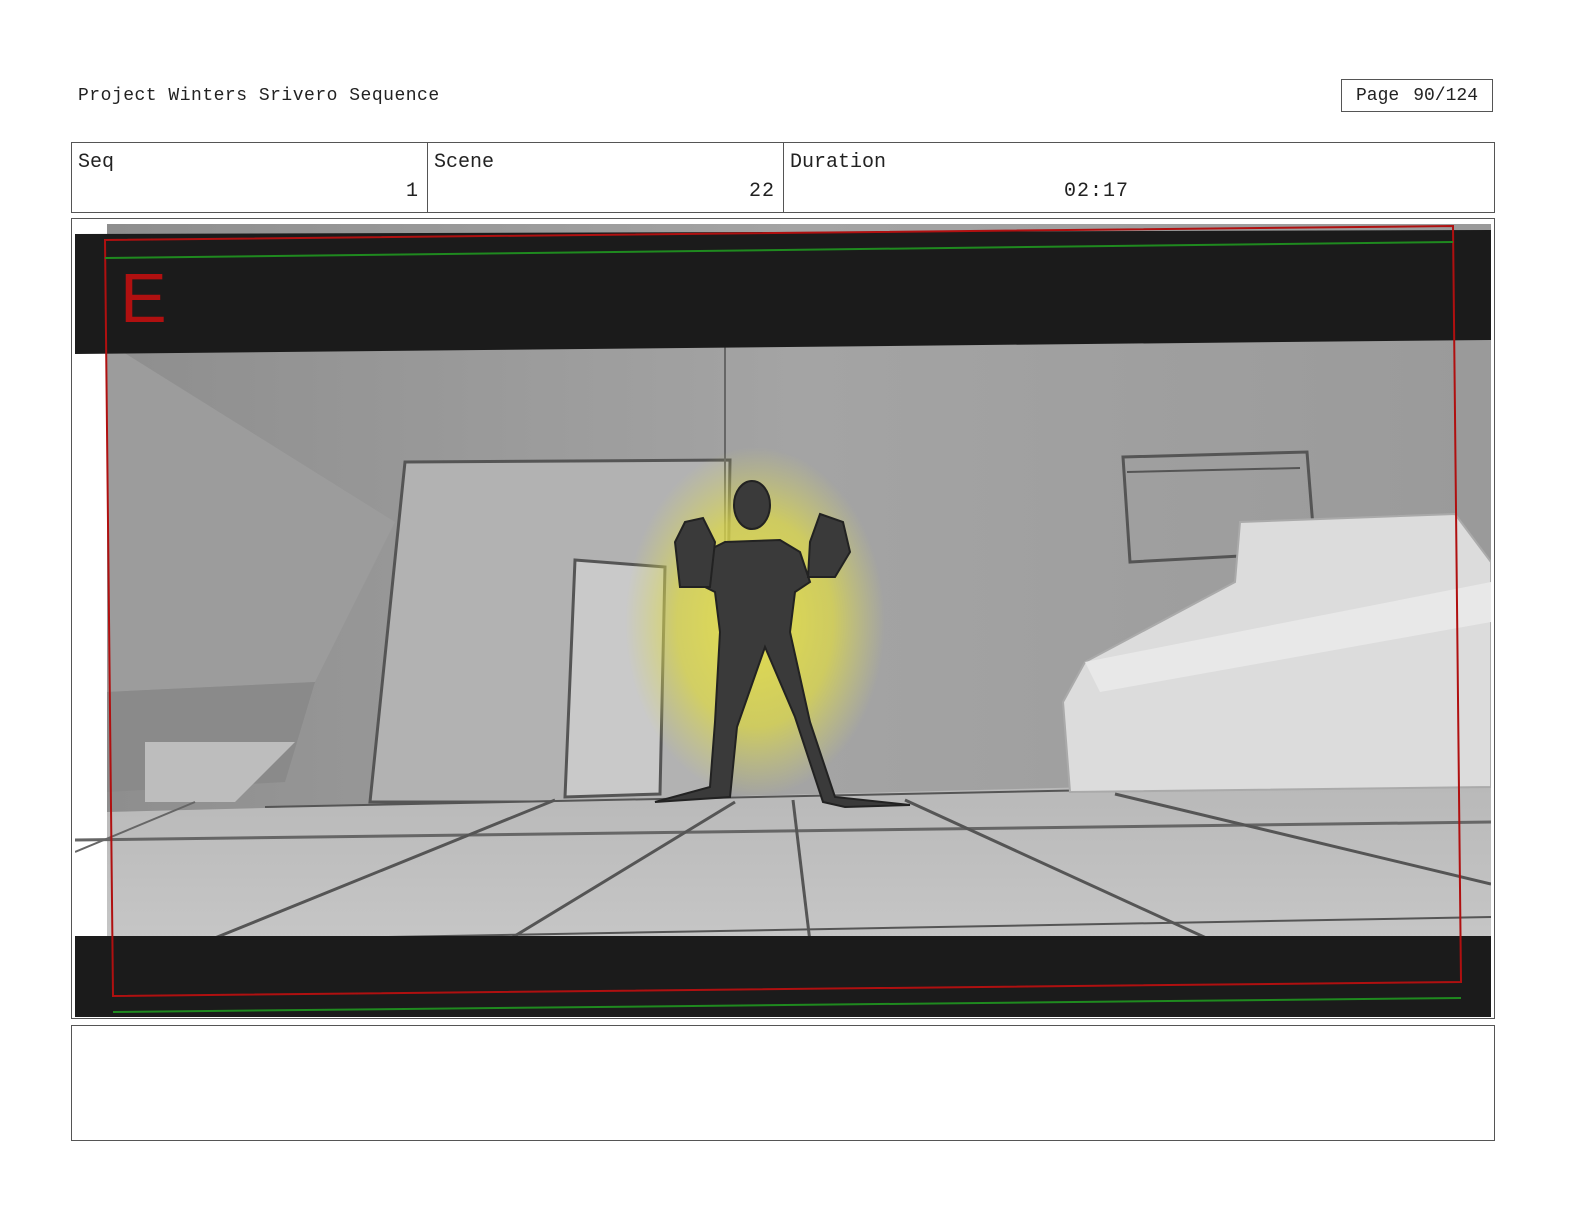  What do you see at coordinates (96, 162) in the screenshot?
I see `seq-label: Seq` at bounding box center [96, 162].